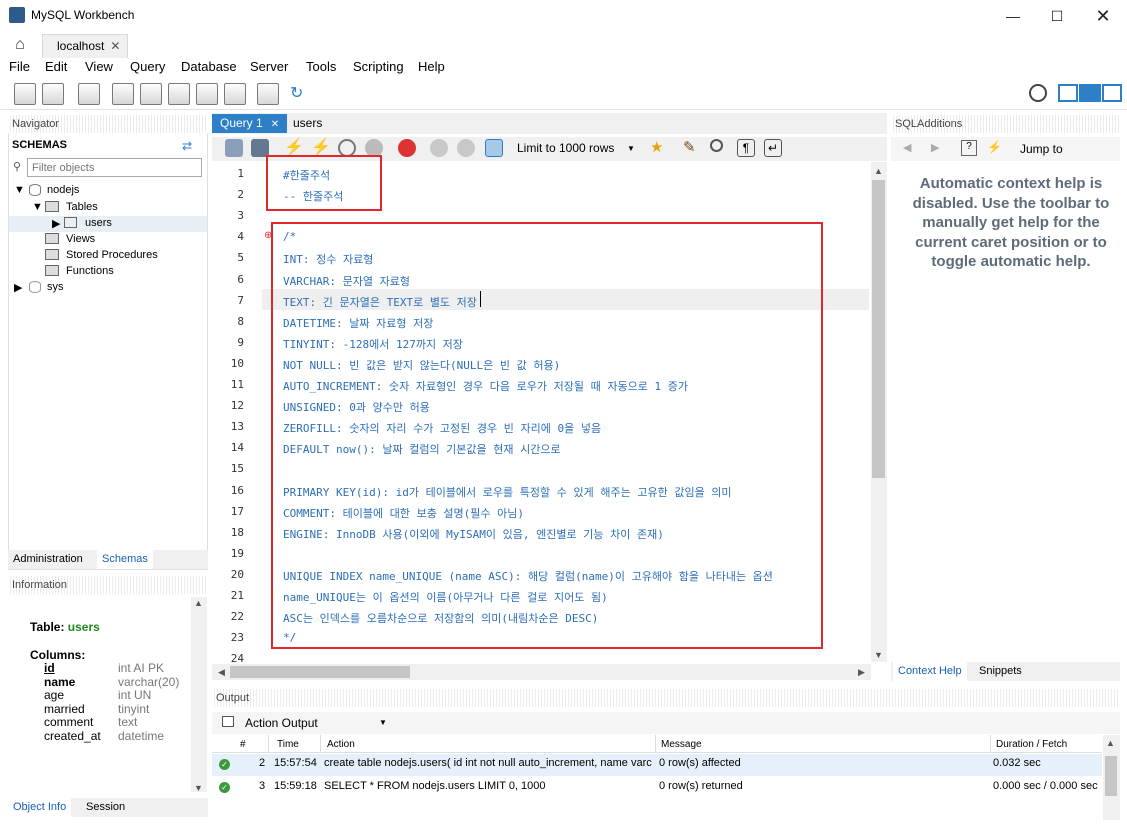 The height and width of the screenshot is (824, 1127). Describe the element at coordinates (773, 148) in the screenshot. I see `word-wrap-icon: ↵` at that location.